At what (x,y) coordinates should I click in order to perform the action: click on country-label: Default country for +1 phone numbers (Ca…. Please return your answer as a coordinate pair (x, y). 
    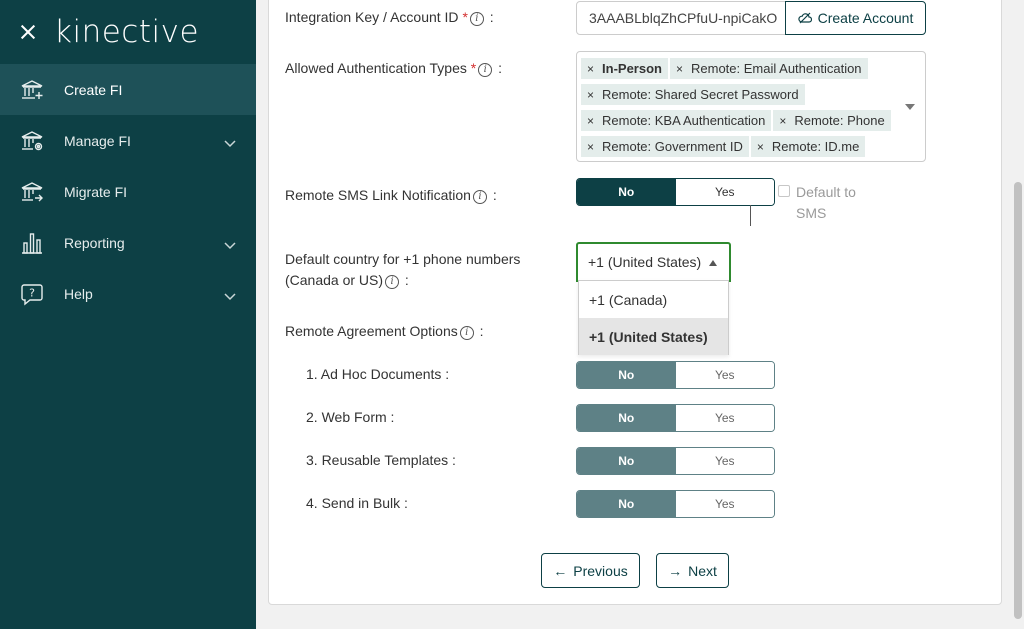
    Looking at the image, I should click on (403, 270).